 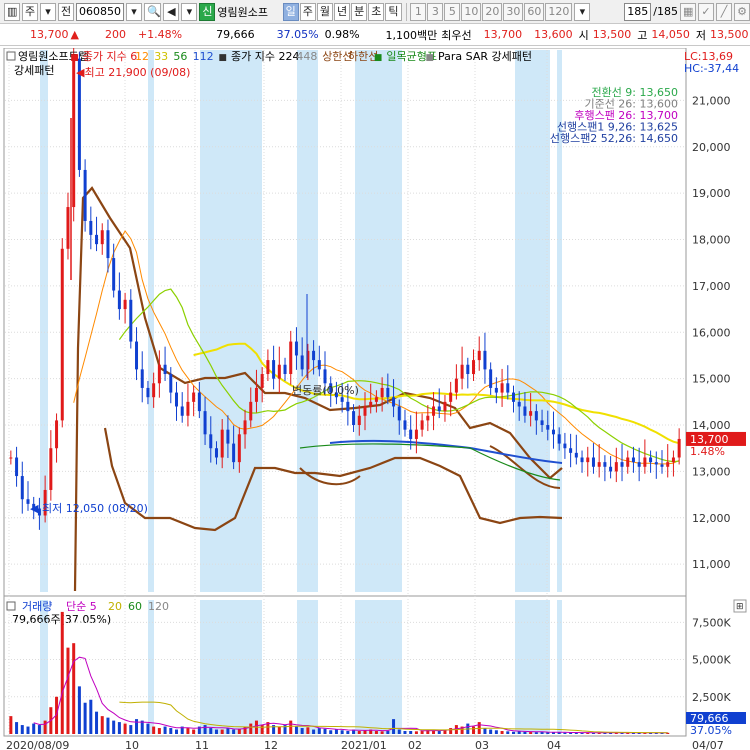 What do you see at coordinates (134, 11) in the screenshot?
I see `code-dropdown-icon: ▾` at bounding box center [134, 11].